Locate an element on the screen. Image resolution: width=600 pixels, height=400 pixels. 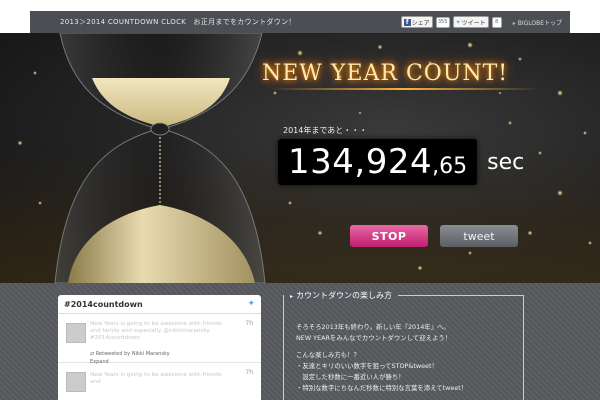
enjoy-line: 設定した秒数に一番近い人が勝ち！ is located at coordinates (350, 377).